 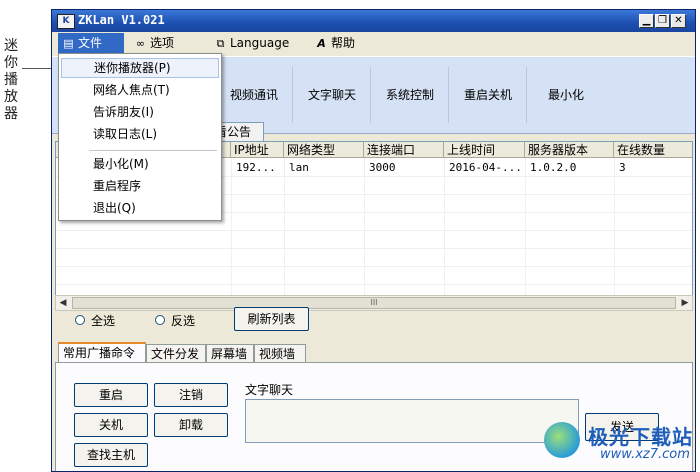 I want to click on menu-item-focus: 网络人焦点(T), so click(x=140, y=90).